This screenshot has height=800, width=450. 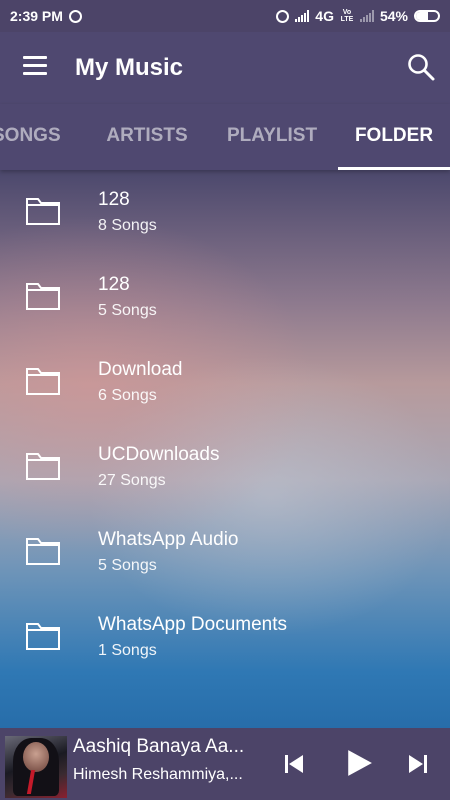 What do you see at coordinates (283, 16) in the screenshot?
I see `alarm-icon` at bounding box center [283, 16].